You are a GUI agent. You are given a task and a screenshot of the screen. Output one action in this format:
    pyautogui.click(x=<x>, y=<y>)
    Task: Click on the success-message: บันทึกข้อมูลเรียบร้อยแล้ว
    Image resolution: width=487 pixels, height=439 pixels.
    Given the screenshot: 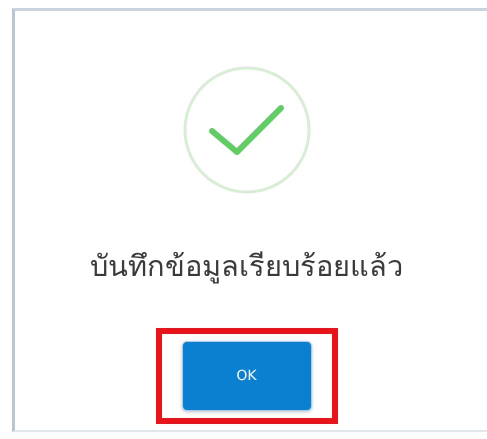 What is the action you would take?
    pyautogui.click(x=246, y=267)
    